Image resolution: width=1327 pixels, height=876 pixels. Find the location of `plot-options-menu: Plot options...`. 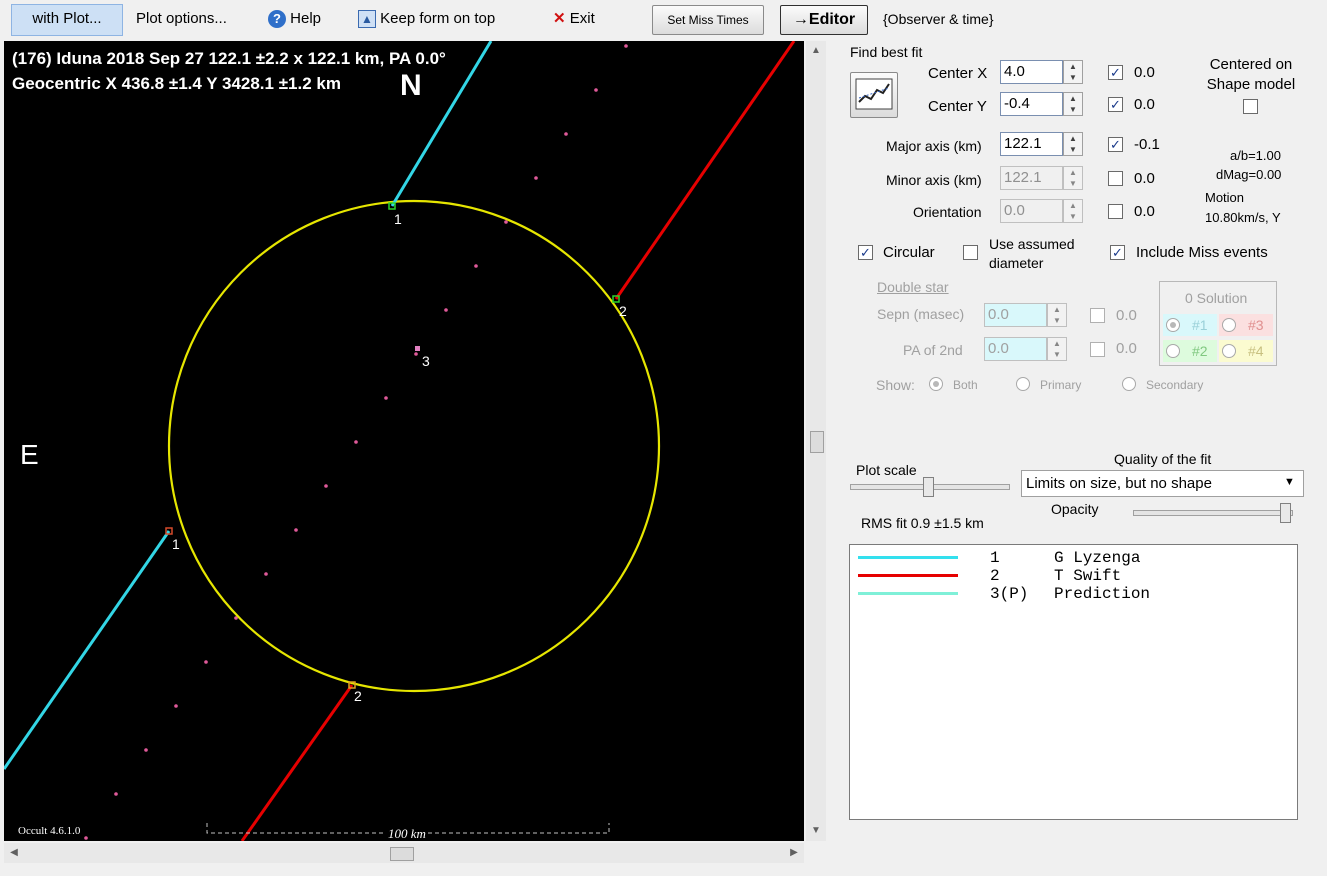

plot-options-menu: Plot options... is located at coordinates (181, 19).